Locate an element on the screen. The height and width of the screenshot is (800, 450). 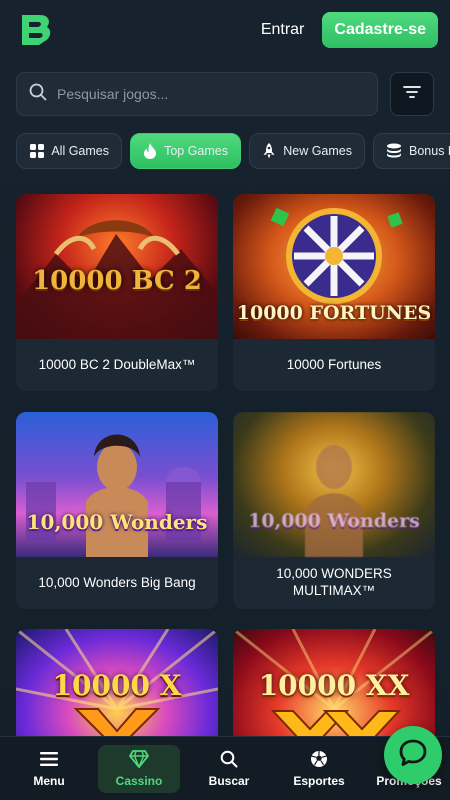
nav-buscar: Buscar is located at coordinates (229, 769).